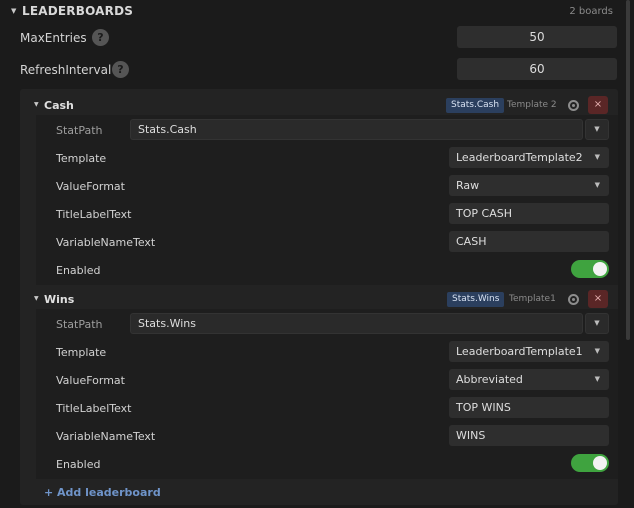  Describe the element at coordinates (519, 351) in the screenshot. I see `template-value: LeaderboardTemplate1` at that location.